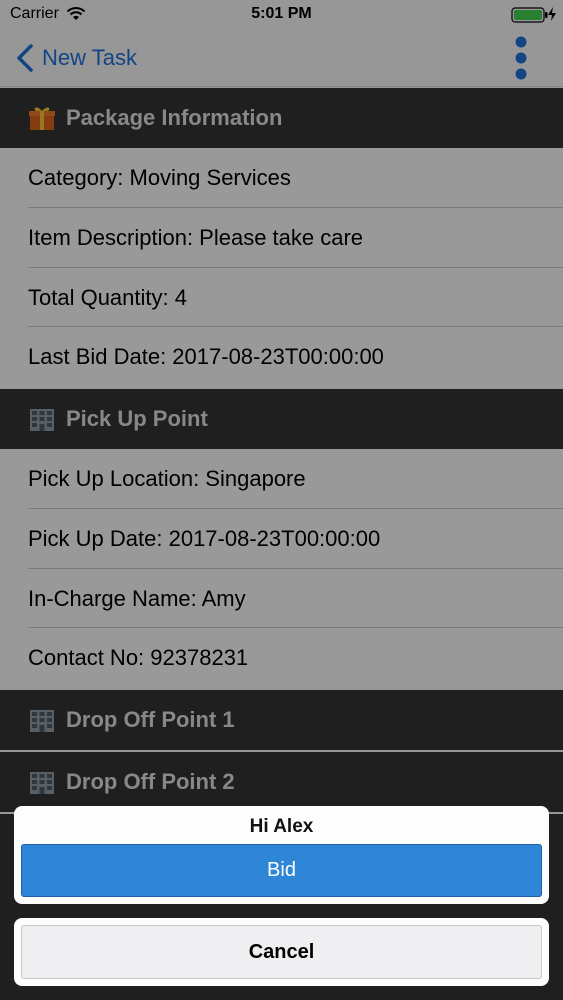 The height and width of the screenshot is (1000, 563). I want to click on bid-button: Bid, so click(281, 870).